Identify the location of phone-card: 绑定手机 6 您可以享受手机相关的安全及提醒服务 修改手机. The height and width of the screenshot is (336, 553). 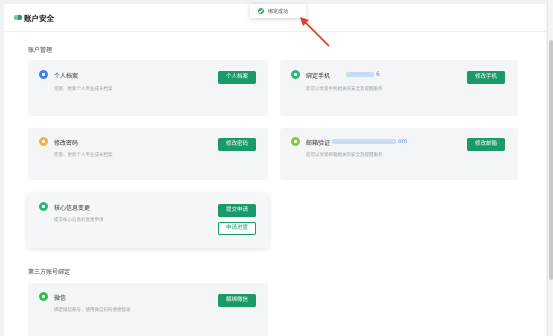
(399, 88).